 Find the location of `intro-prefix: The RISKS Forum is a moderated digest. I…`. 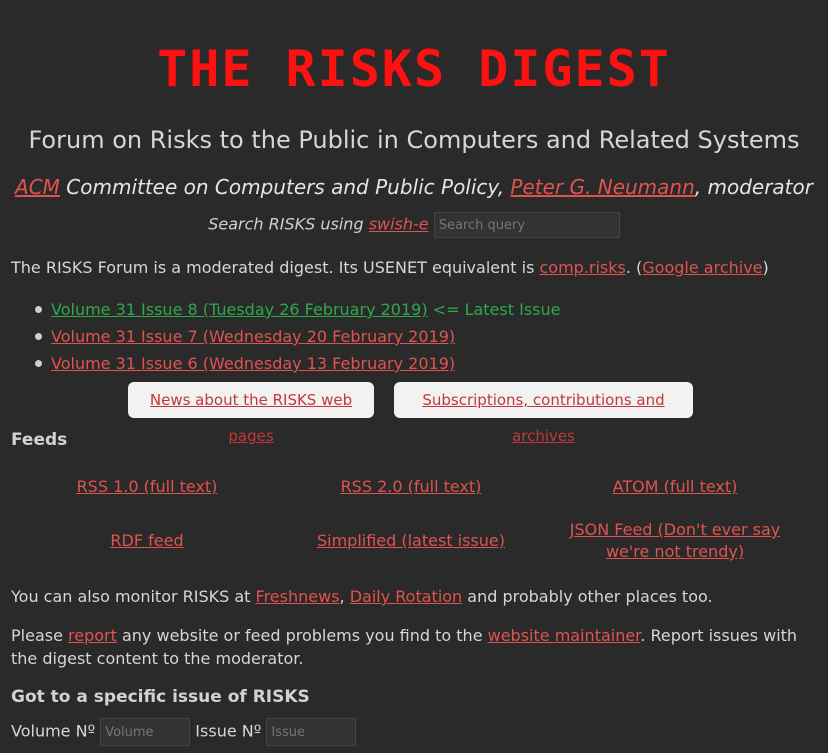

intro-prefix: The RISKS Forum is a moderated digest. I… is located at coordinates (275, 267).